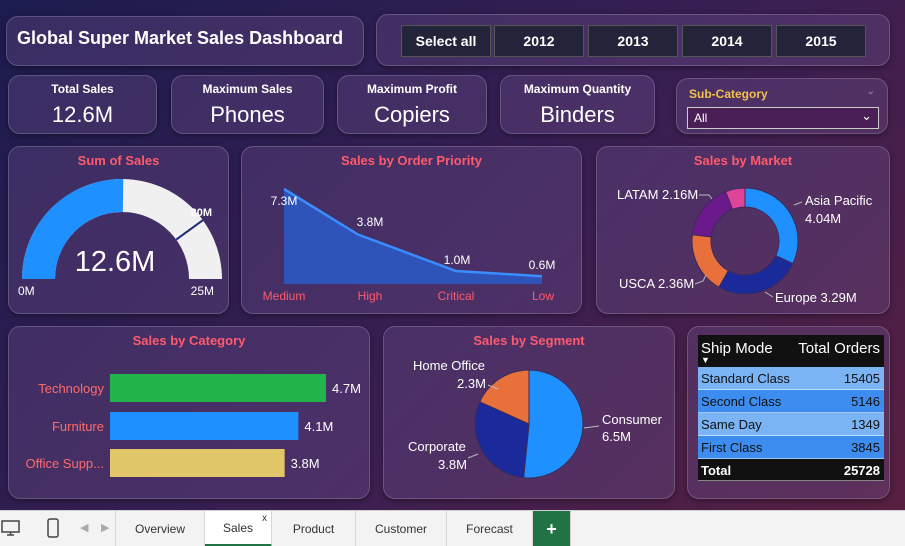 This screenshot has height=546, width=905. I want to click on segment-label-corporate-name: Corporate, so click(437, 446).